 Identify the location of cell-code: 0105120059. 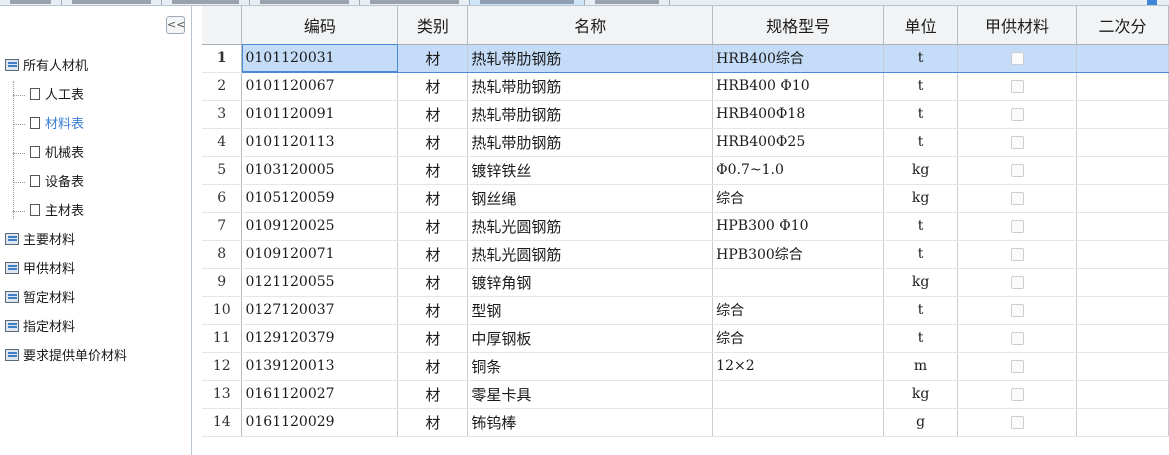
(320, 198).